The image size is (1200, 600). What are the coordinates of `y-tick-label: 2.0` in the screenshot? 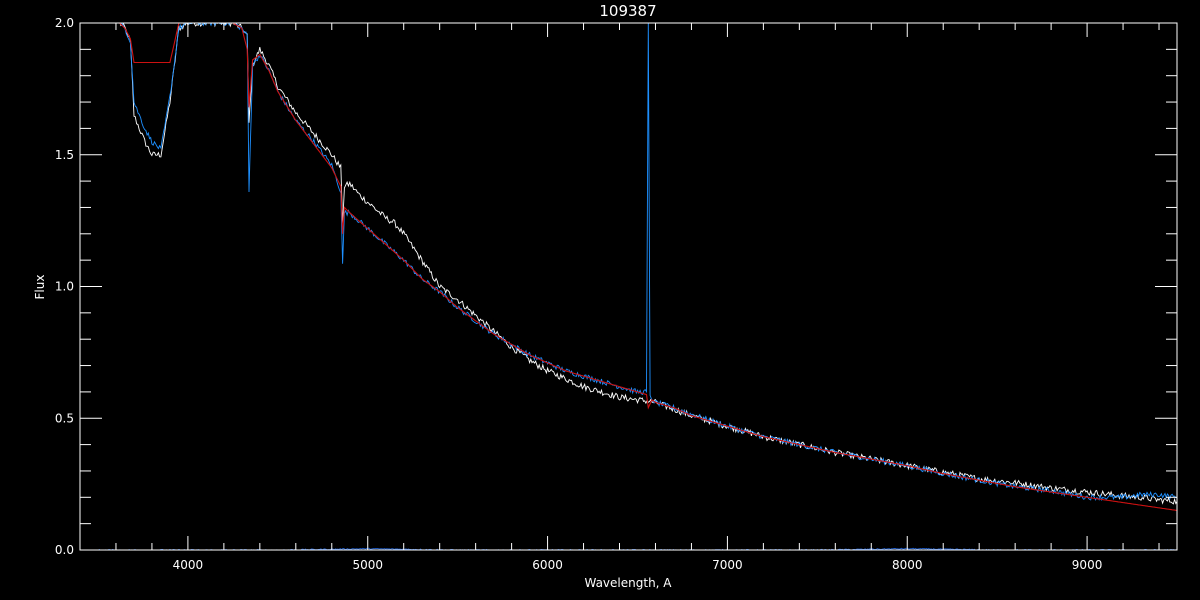 It's located at (64, 23).